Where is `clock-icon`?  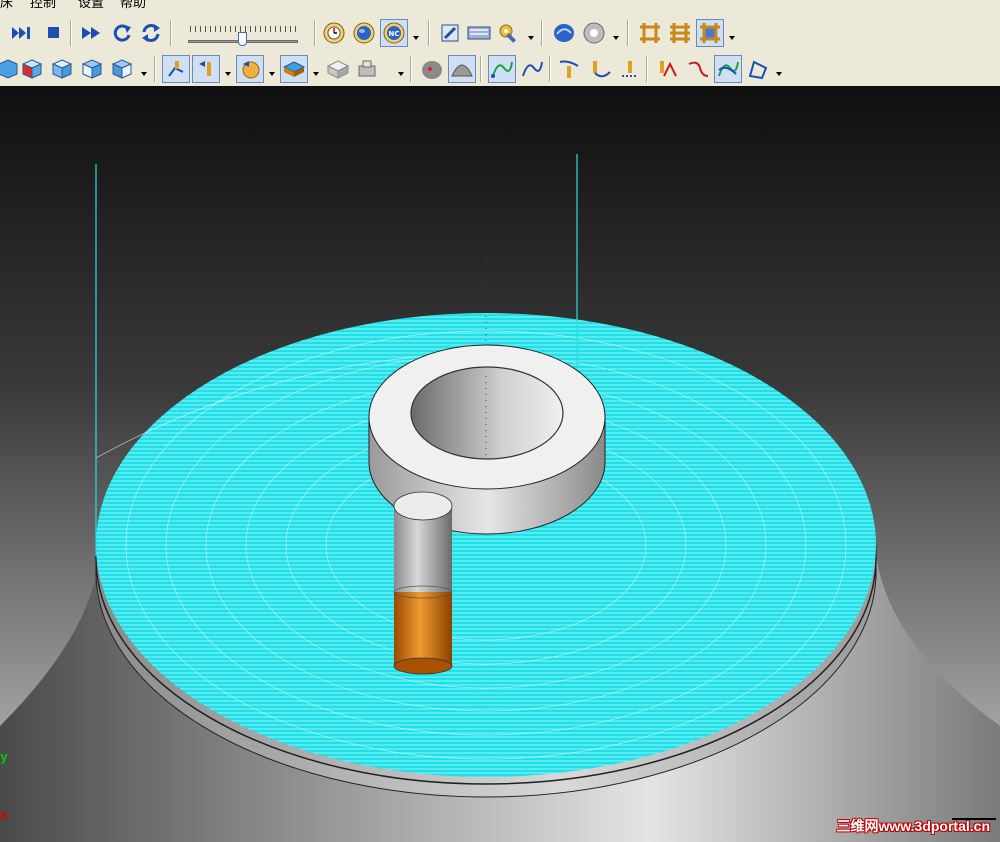 clock-icon is located at coordinates (334, 33).